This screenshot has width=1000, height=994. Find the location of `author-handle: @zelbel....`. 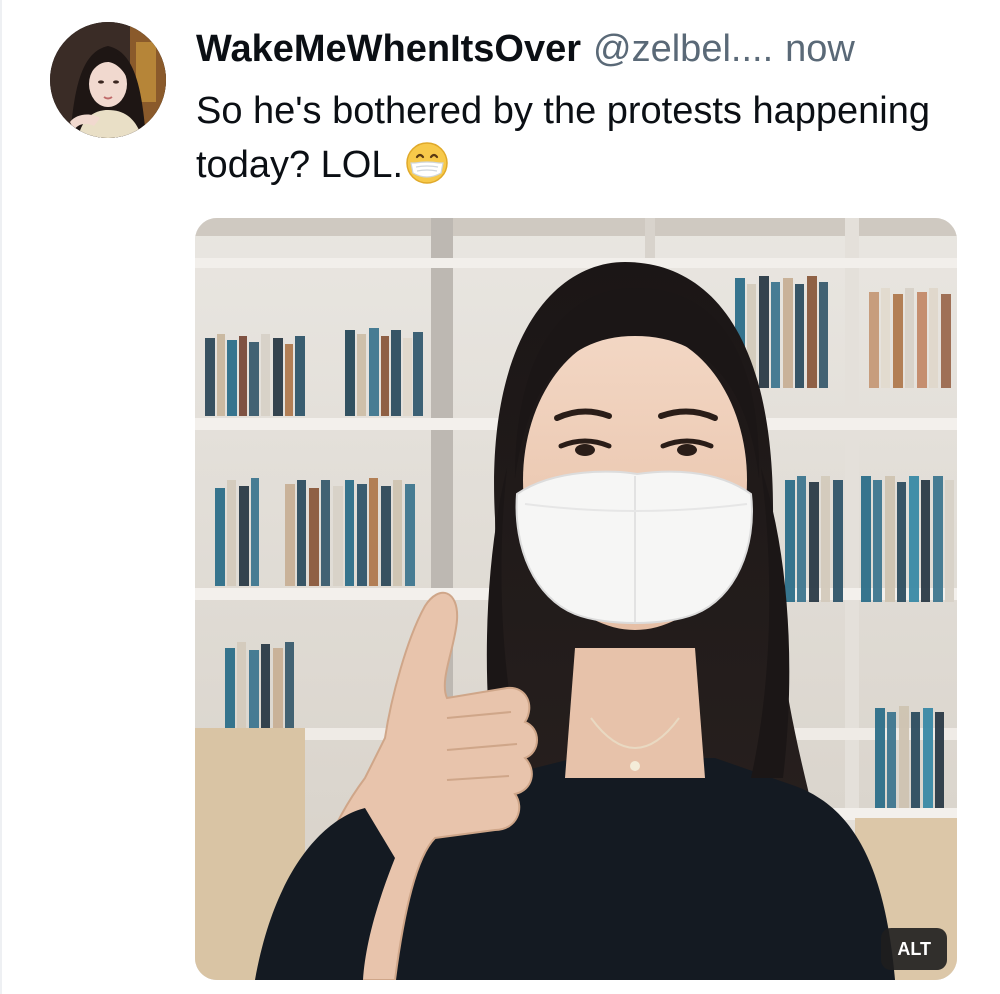

author-handle: @zelbel.... is located at coordinates (683, 49).